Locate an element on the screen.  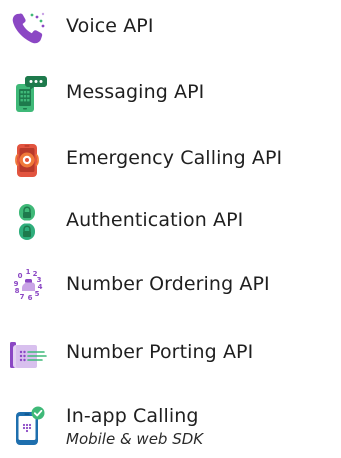
product-item-authentication-api: Authentication API is located at coordinates (170, 220).